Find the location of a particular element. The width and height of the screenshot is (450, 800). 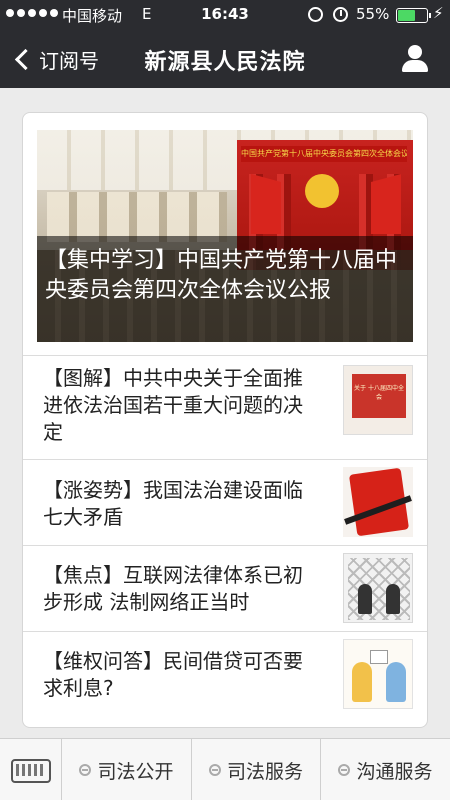

hero-banner: 中国共产党第十八届中央委员会第四次全体会议 is located at coordinates (324, 154).